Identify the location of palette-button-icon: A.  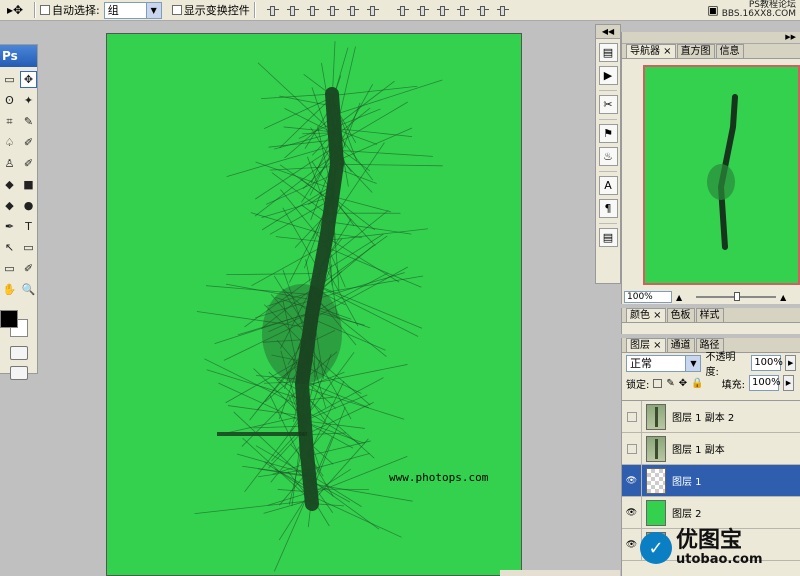
(608, 185).